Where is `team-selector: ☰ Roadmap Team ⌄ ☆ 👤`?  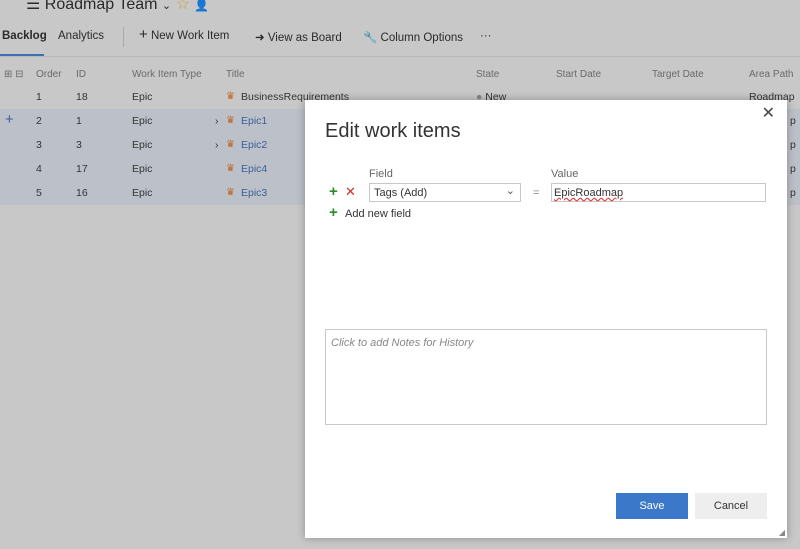 team-selector: ☰ Roadmap Team ⌄ ☆ 👤 is located at coordinates (117, 7).